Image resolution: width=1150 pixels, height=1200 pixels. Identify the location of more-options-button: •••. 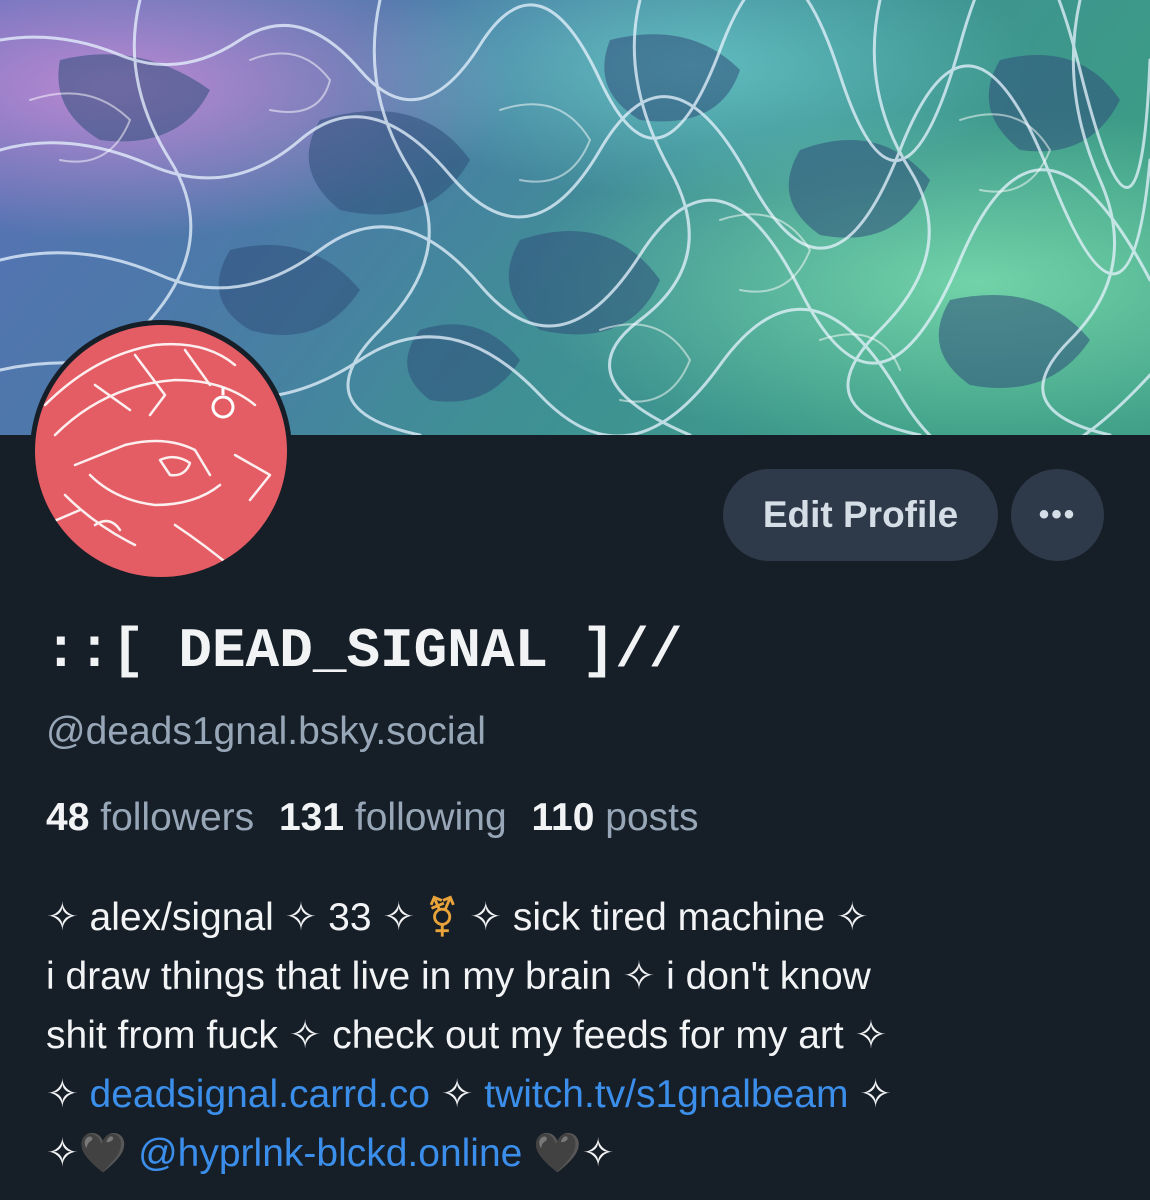
(1057, 515).